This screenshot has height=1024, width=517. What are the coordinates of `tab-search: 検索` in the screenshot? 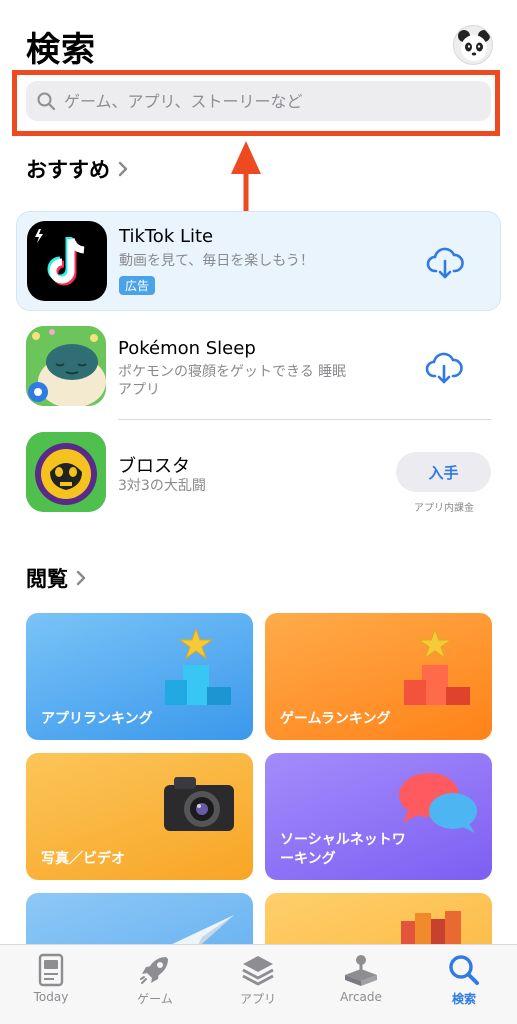 It's located at (464, 980).